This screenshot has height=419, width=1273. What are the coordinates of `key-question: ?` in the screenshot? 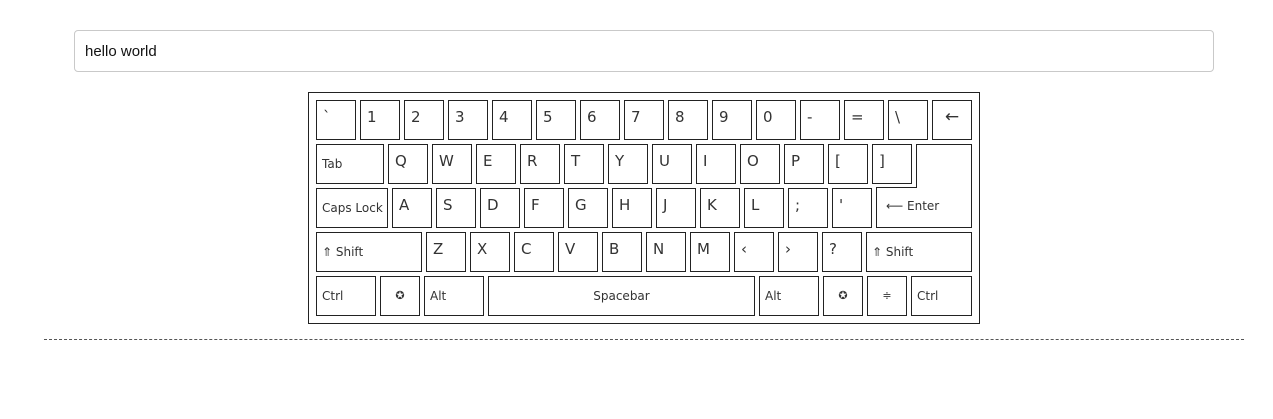 It's located at (842, 252).